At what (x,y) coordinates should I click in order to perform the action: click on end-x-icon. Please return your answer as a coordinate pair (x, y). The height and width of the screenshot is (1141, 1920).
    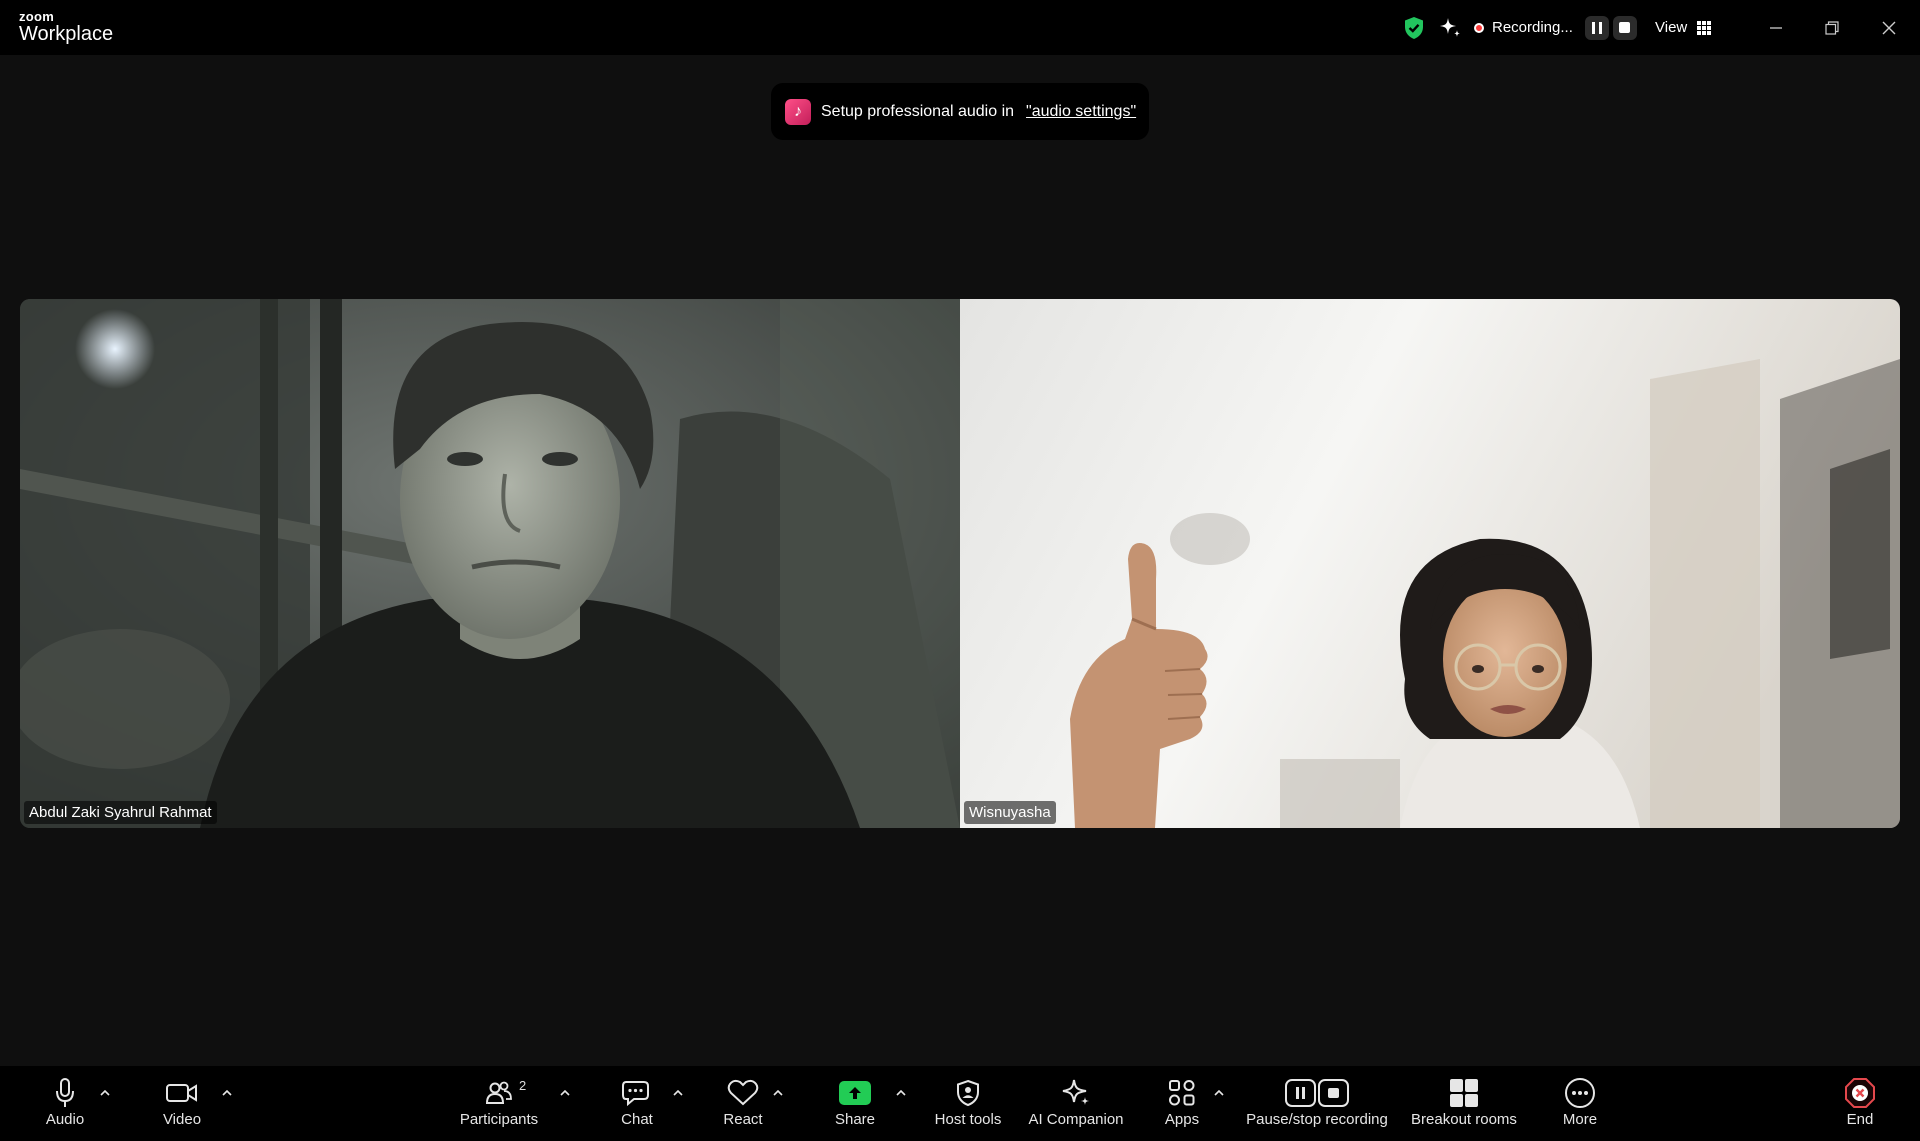
    Looking at the image, I should click on (1860, 1089).